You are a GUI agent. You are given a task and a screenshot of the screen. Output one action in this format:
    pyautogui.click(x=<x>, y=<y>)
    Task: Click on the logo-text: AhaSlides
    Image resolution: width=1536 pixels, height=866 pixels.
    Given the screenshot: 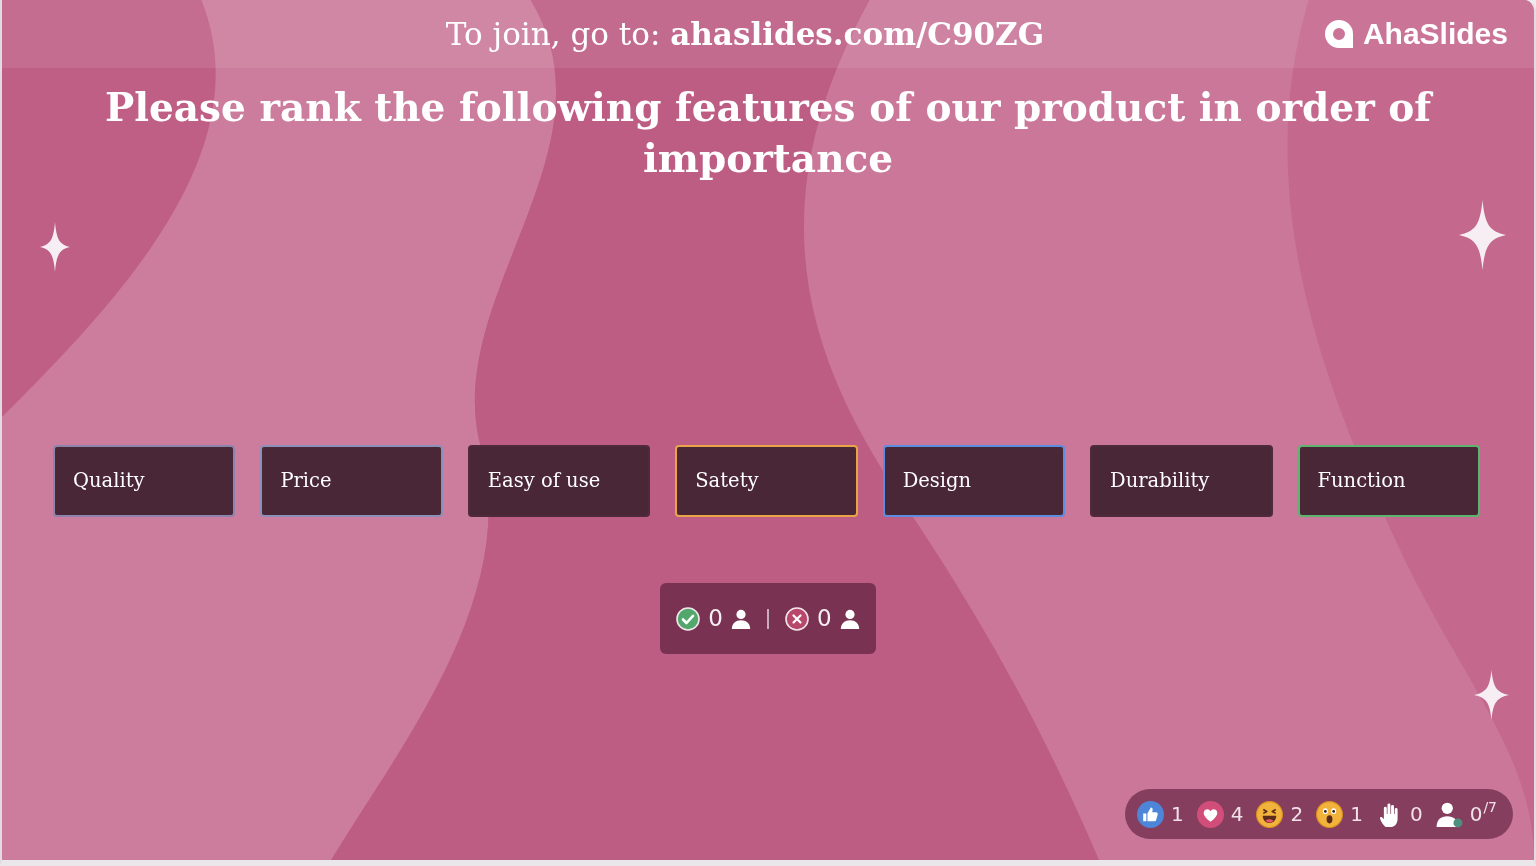 What is the action you would take?
    pyautogui.click(x=1435, y=34)
    